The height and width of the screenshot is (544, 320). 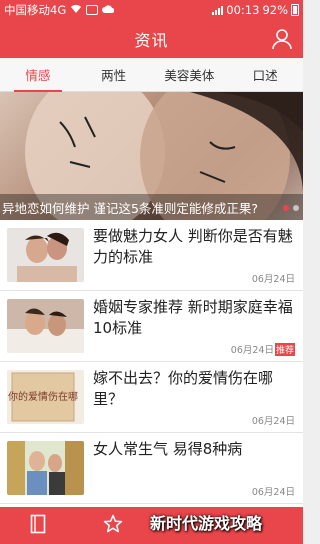 What do you see at coordinates (168, 449) in the screenshot?
I see `article-title: 女人常生气 易得8种病` at bounding box center [168, 449].